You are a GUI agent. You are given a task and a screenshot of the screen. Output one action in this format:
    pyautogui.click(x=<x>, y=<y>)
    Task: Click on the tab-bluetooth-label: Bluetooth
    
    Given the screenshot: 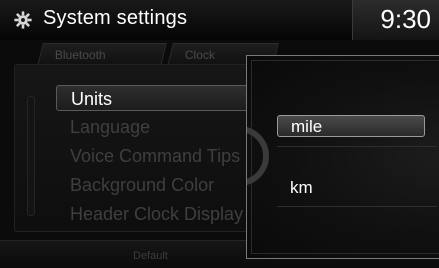 What is the action you would take?
    pyautogui.click(x=80, y=55)
    